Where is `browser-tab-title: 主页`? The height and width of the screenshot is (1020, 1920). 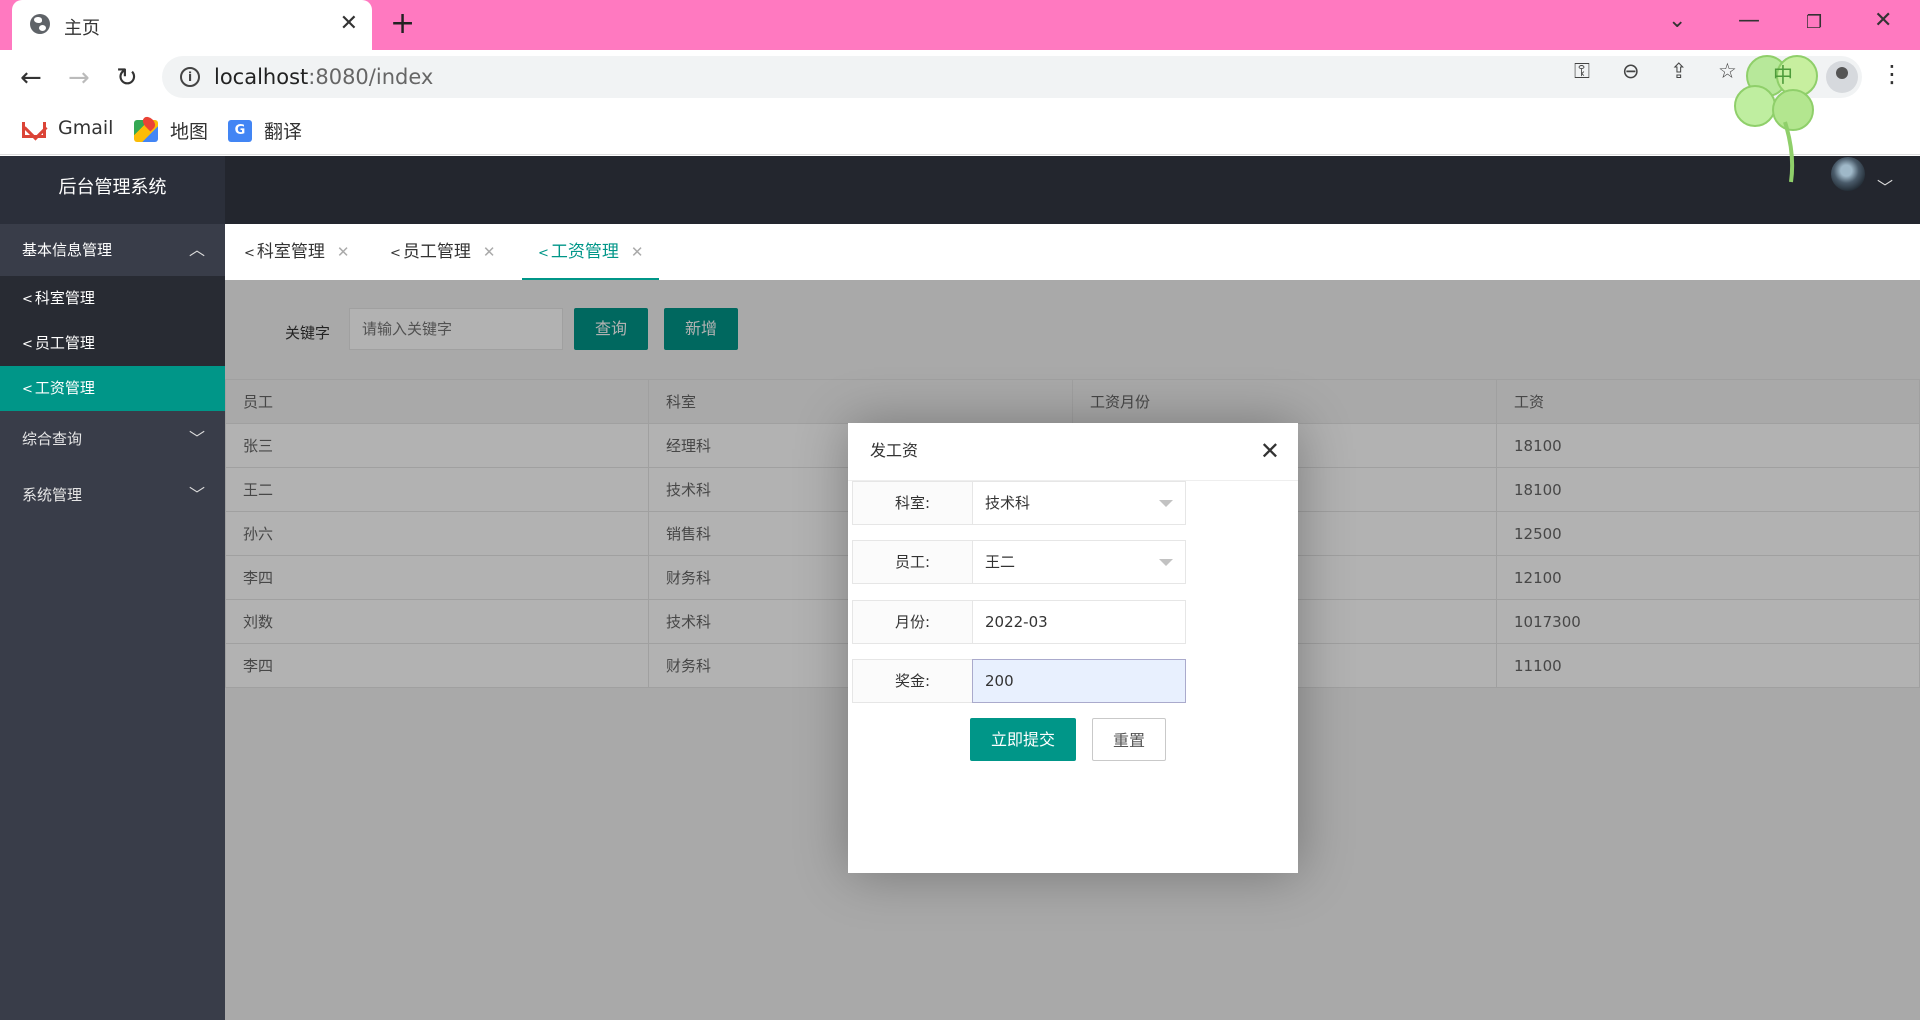
browser-tab-title: 主页 is located at coordinates (82, 28).